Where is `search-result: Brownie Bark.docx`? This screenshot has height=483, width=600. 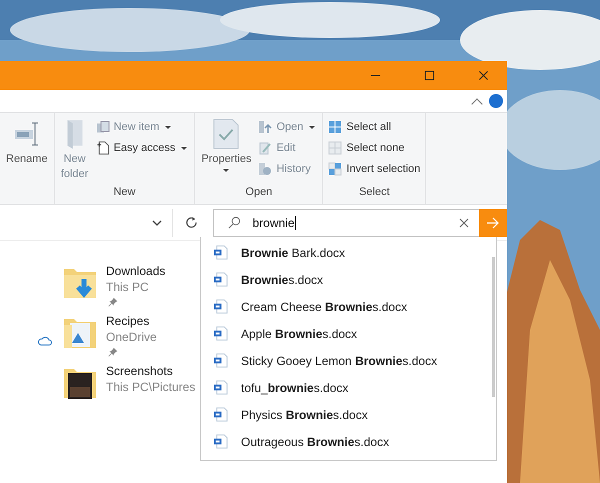
search-result: Brownie Bark.docx is located at coordinates (345, 252).